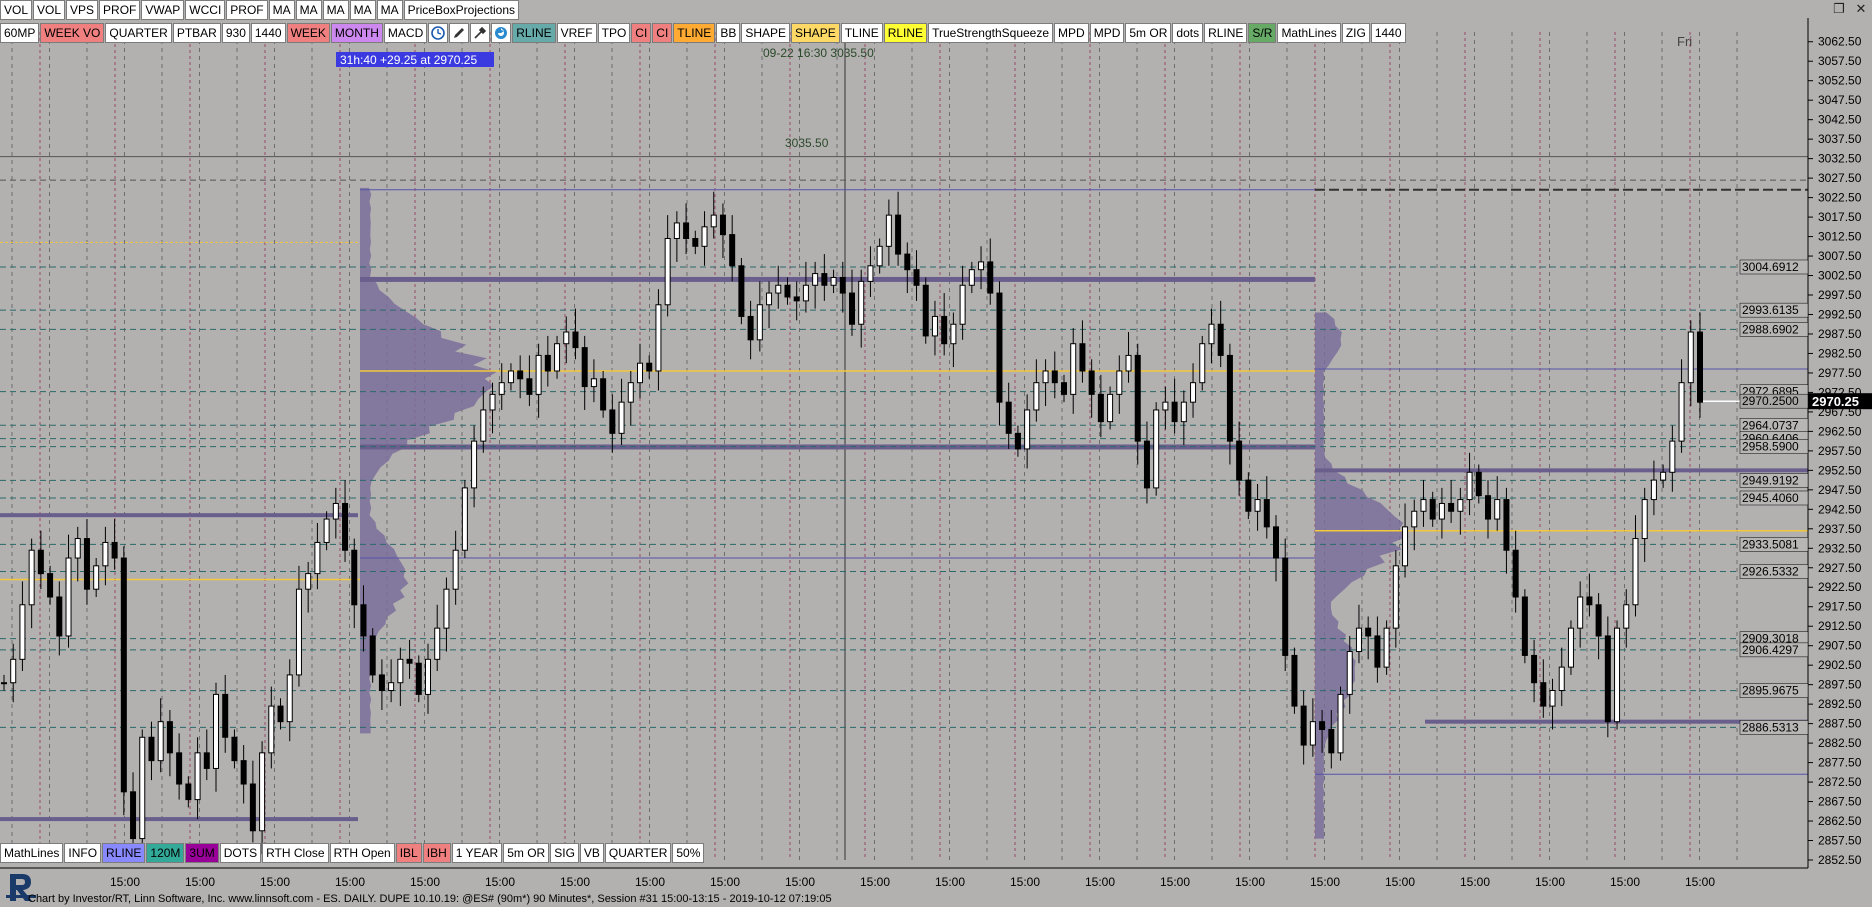 This screenshot has width=1872, height=907. What do you see at coordinates (308, 33) in the screenshot?
I see `toolbar-button-week: WEEK` at bounding box center [308, 33].